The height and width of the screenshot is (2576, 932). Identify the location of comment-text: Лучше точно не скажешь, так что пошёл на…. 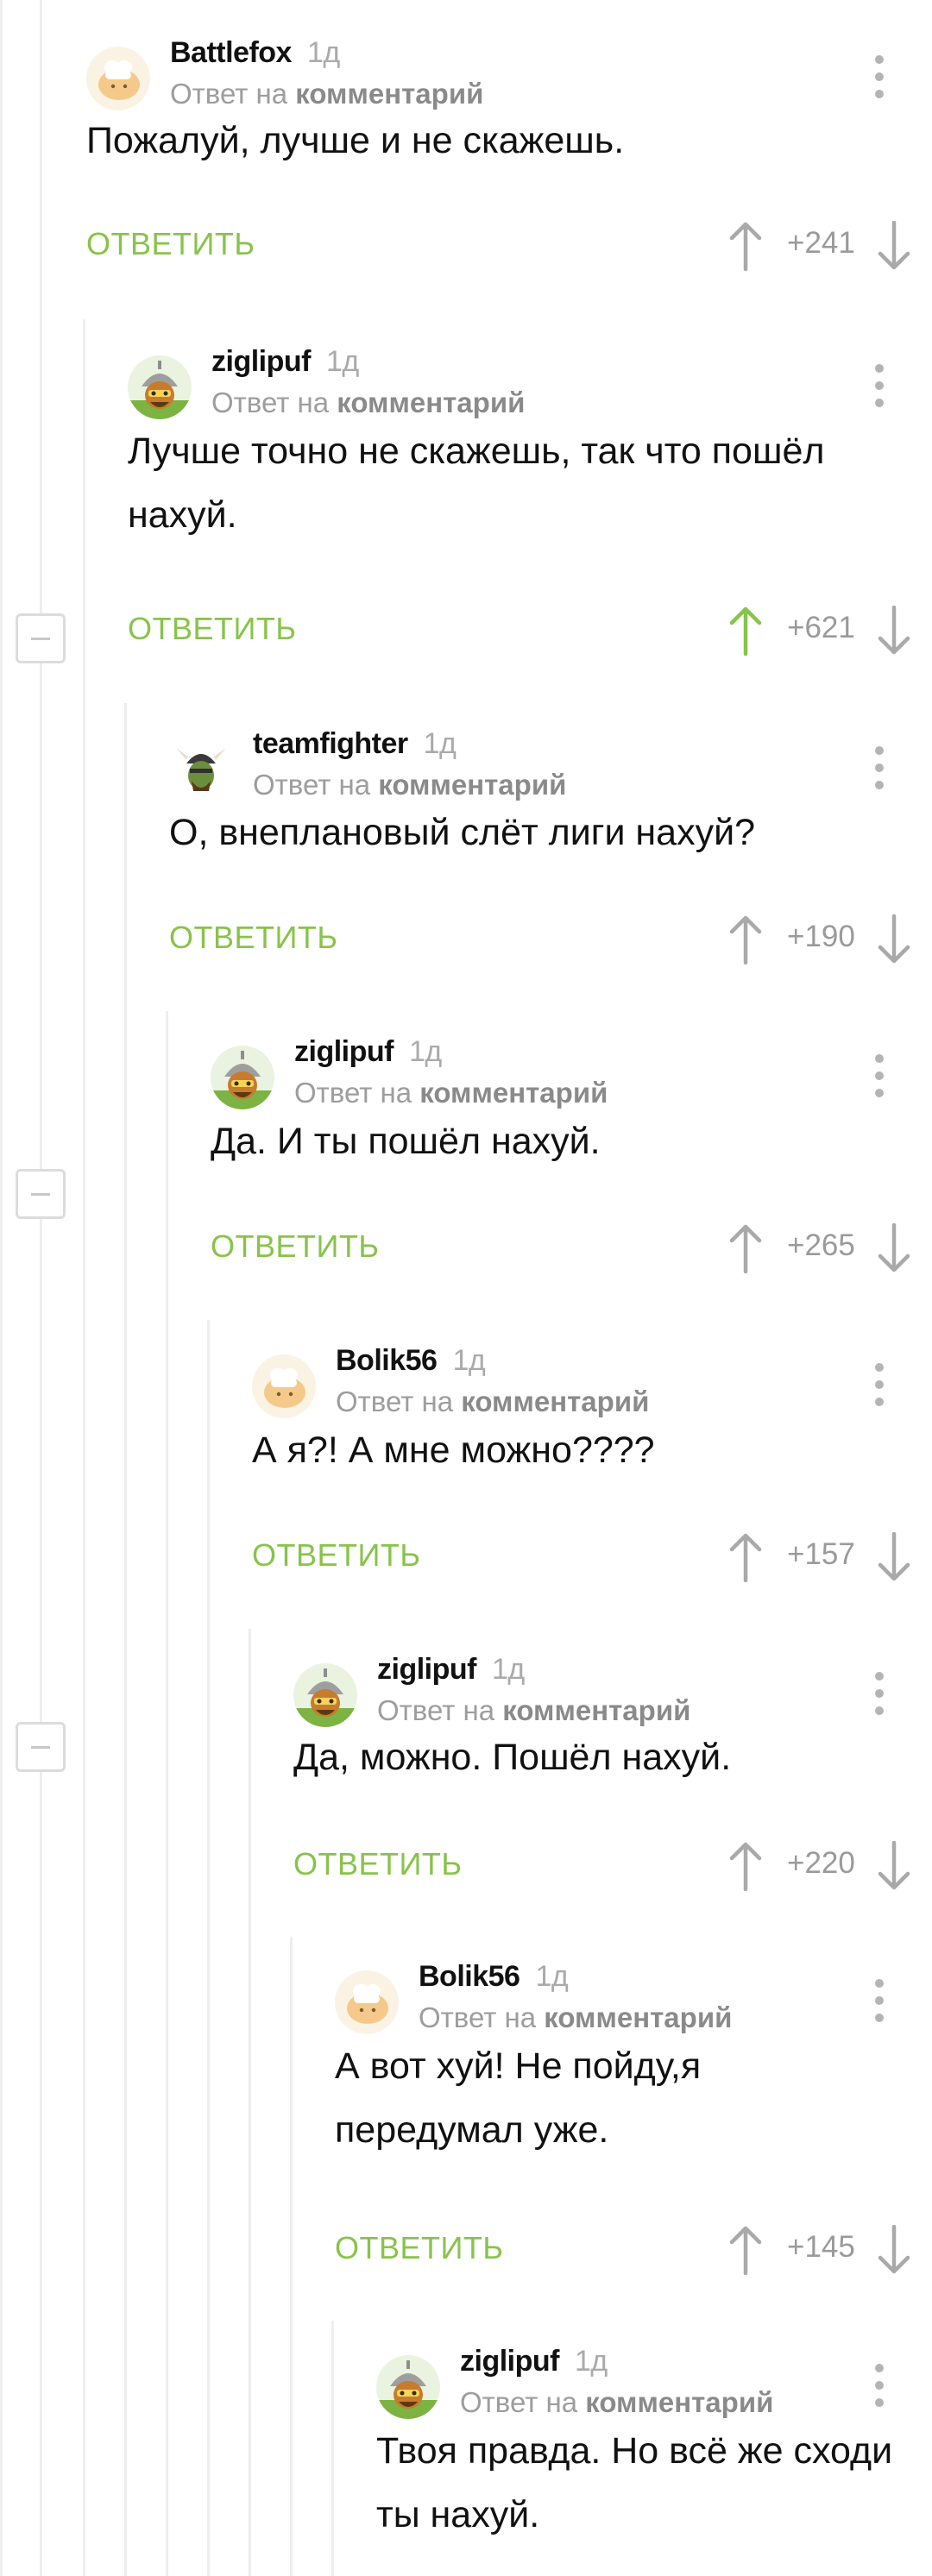
(477, 483).